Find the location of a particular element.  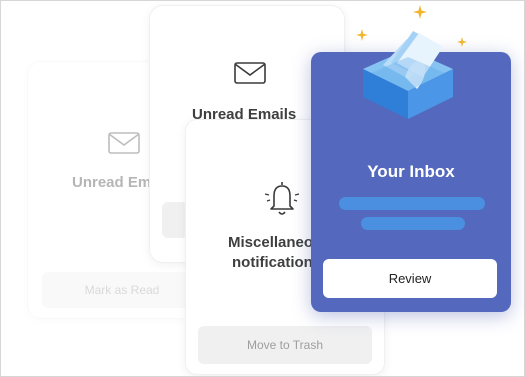

bell-icon is located at coordinates (282, 198).